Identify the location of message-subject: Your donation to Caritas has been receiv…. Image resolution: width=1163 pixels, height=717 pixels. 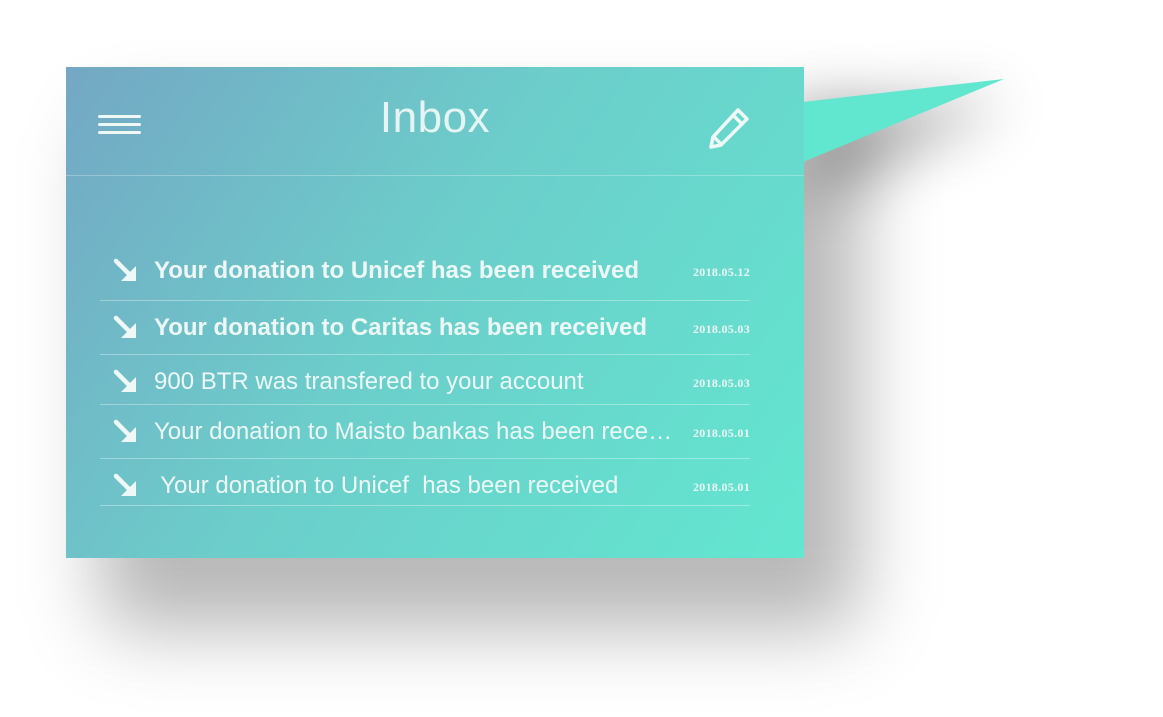
(401, 327).